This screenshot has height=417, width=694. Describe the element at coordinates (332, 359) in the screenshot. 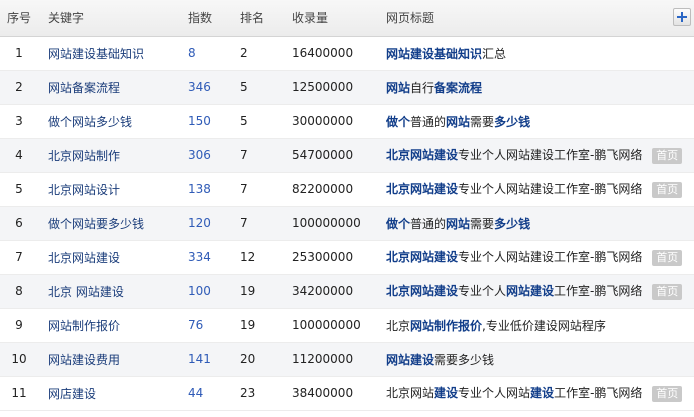

I see `volume-value: 11200000` at that location.